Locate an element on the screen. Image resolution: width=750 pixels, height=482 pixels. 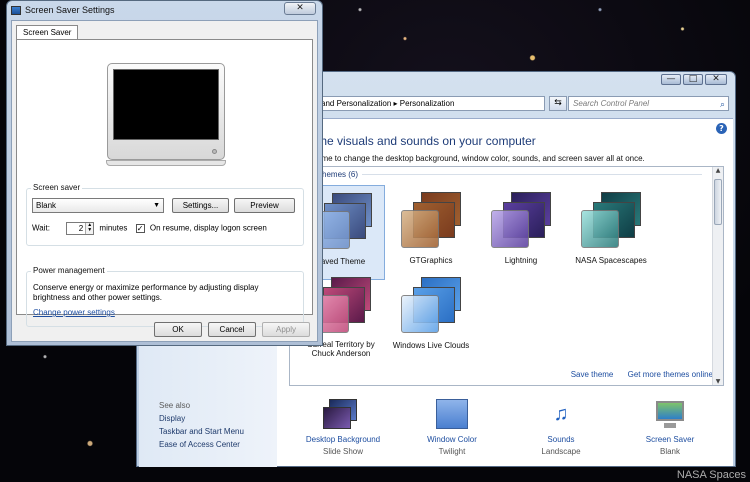
dialog-close-button: ✕ is located at coordinates (300, 8).